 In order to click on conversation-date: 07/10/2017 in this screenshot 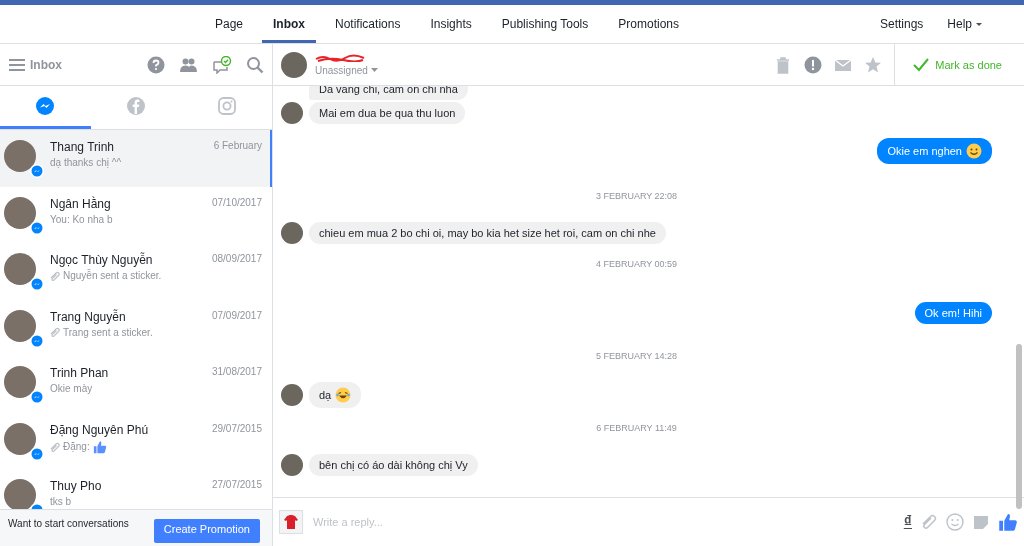, I will do `click(236, 203)`.